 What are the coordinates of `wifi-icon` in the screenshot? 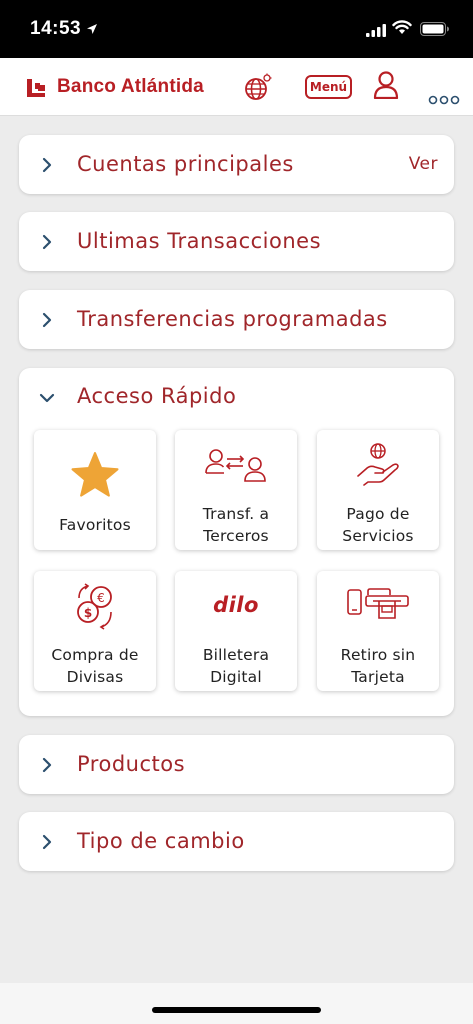 It's located at (402, 29).